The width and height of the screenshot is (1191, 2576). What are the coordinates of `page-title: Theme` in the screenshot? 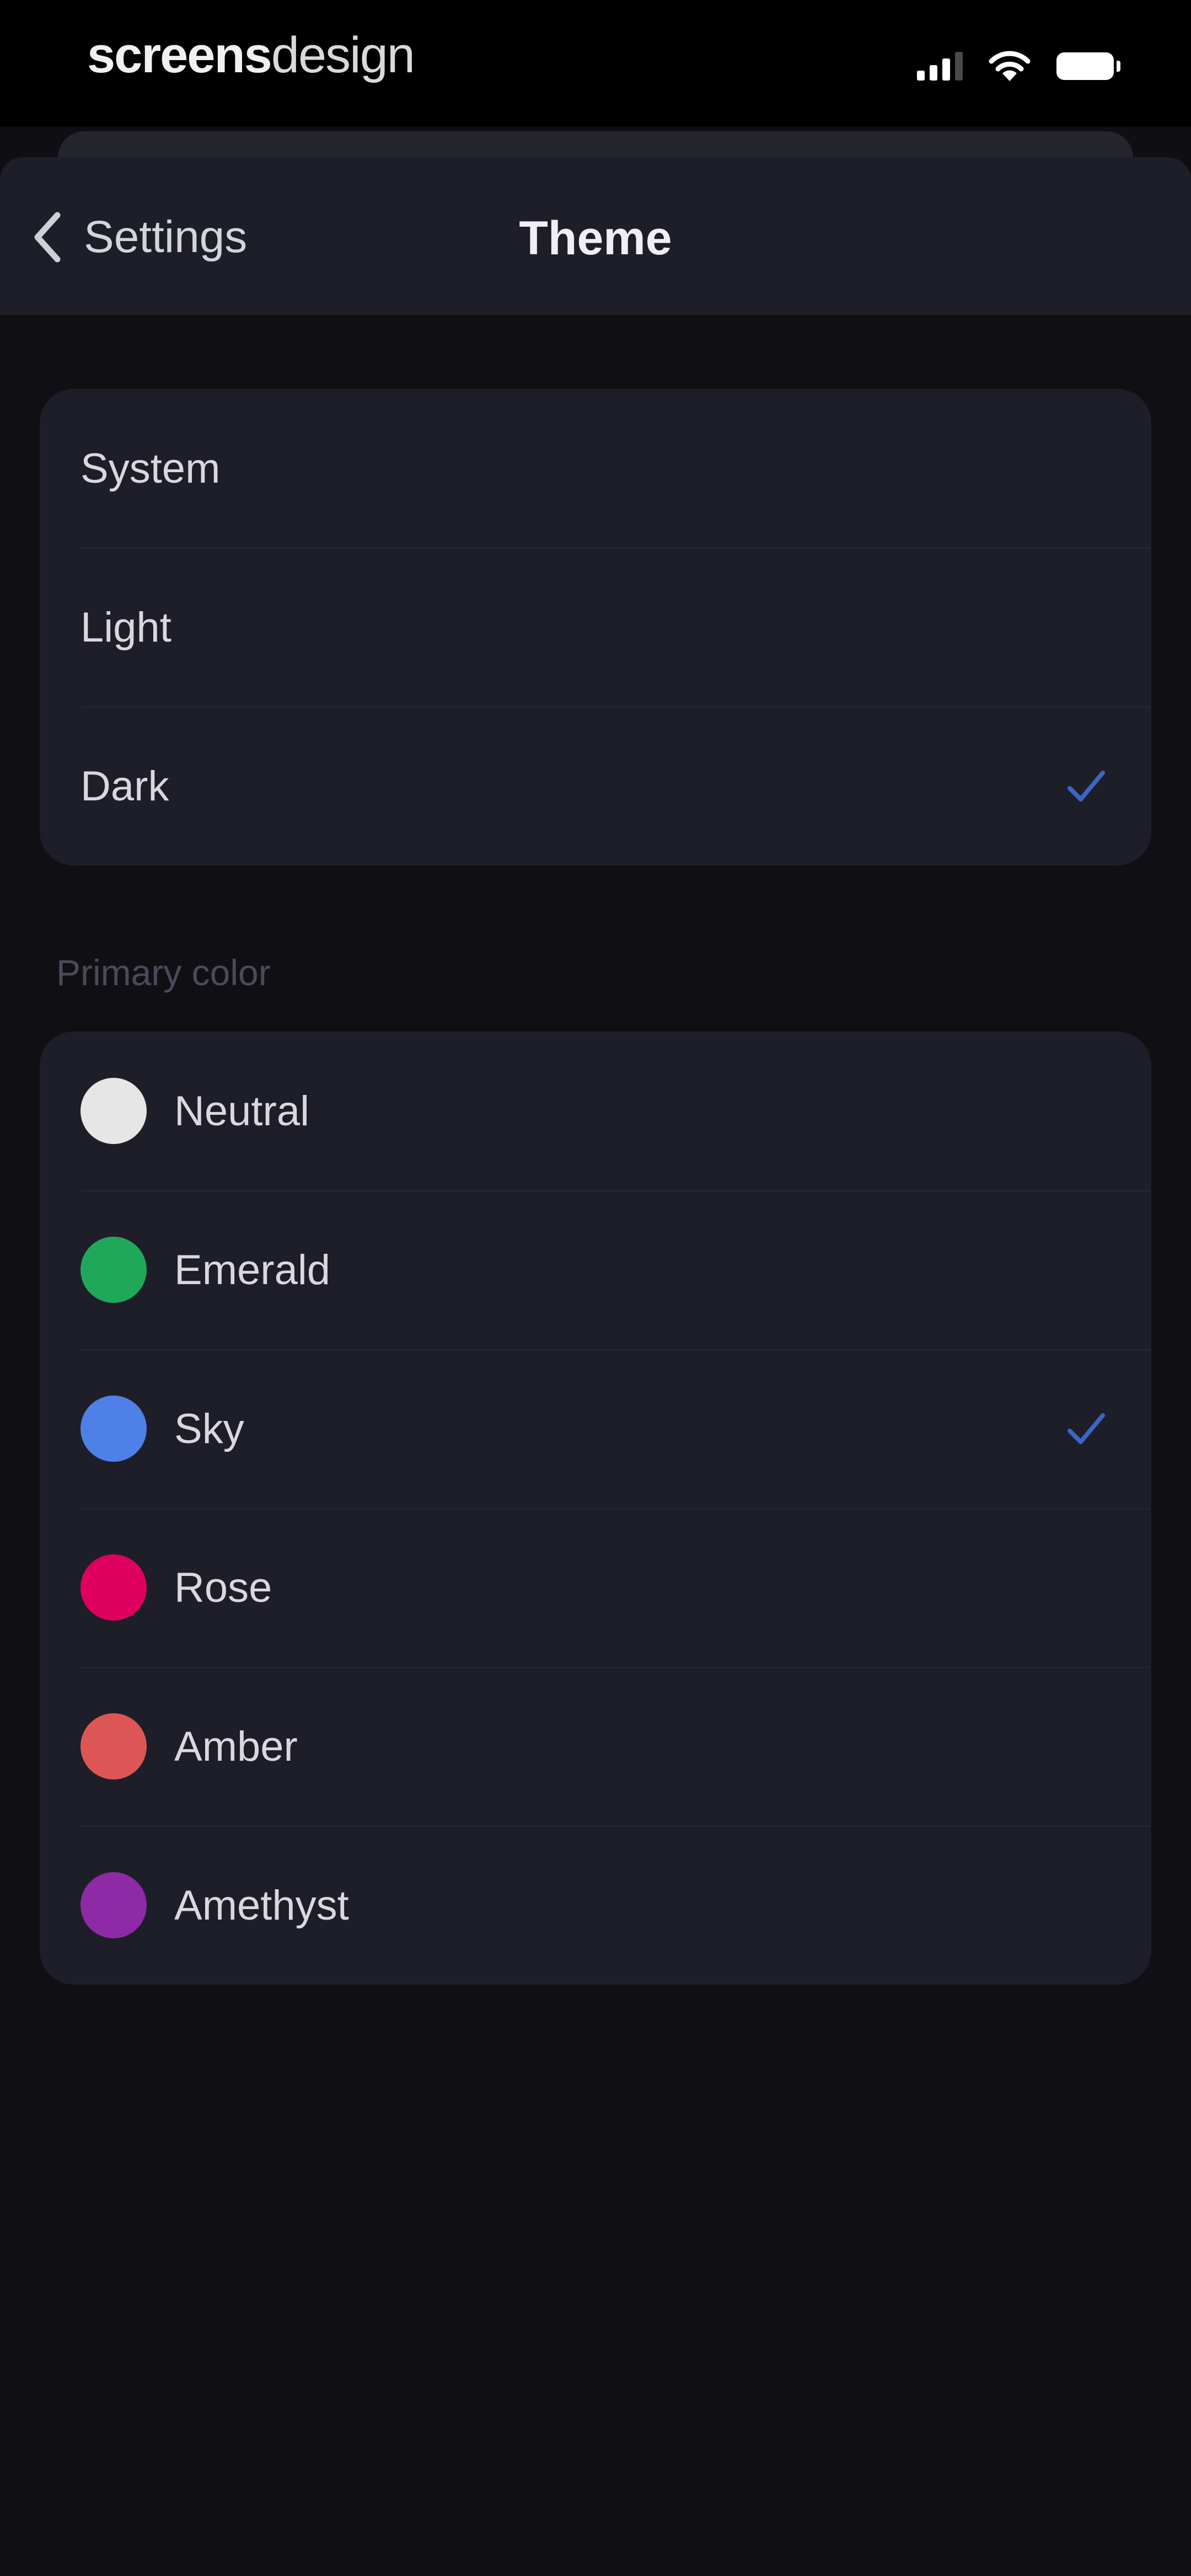 It's located at (595, 238).